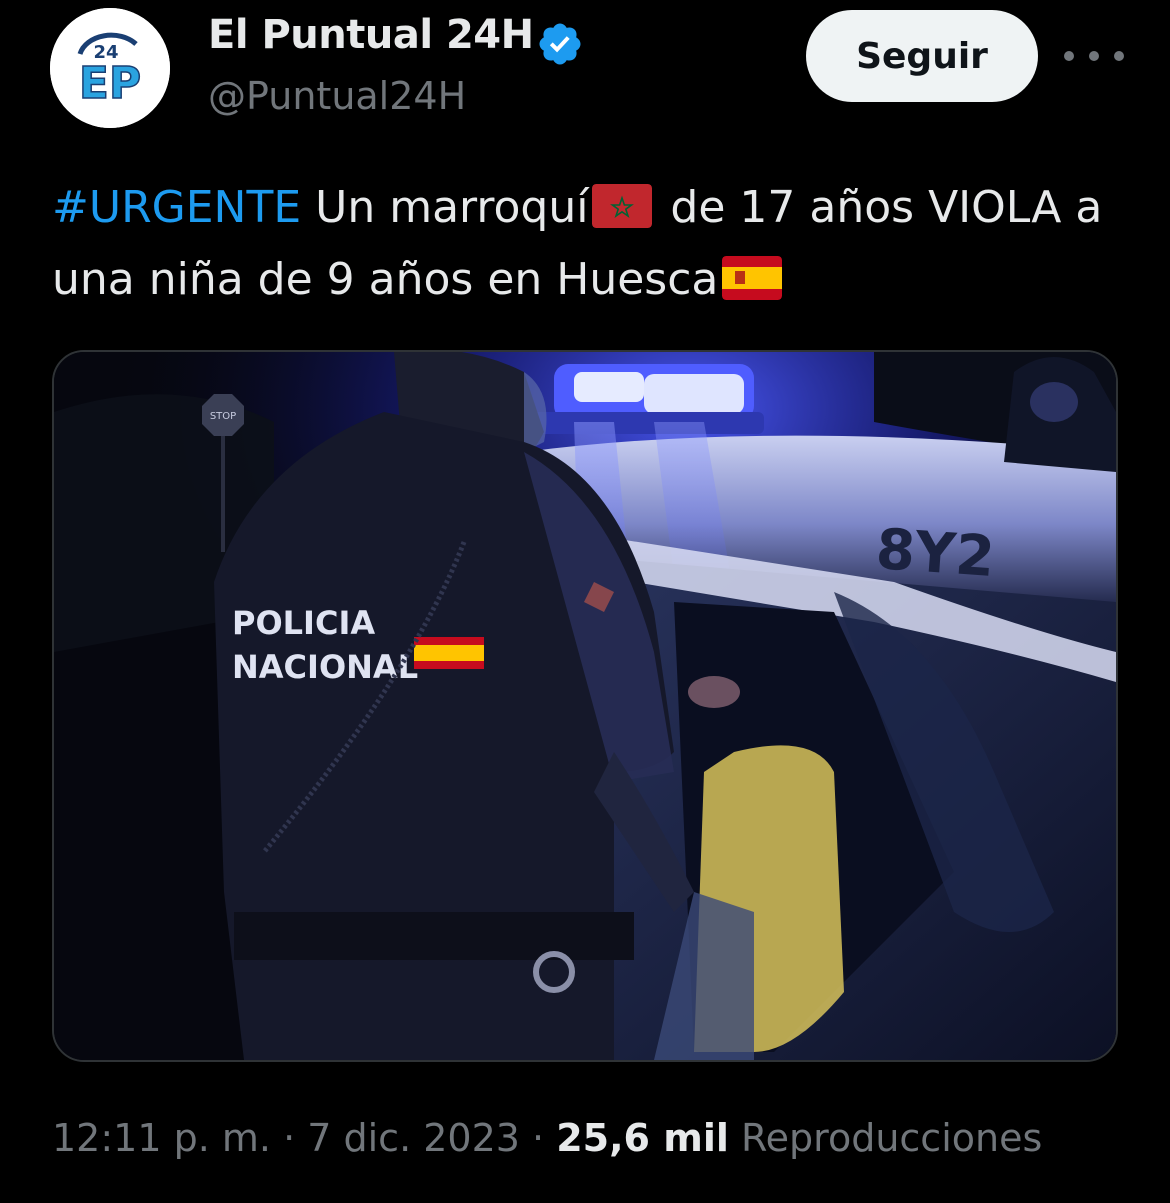  What do you see at coordinates (161, 1138) in the screenshot?
I see `tweet-time: 12:11 p. m.` at bounding box center [161, 1138].